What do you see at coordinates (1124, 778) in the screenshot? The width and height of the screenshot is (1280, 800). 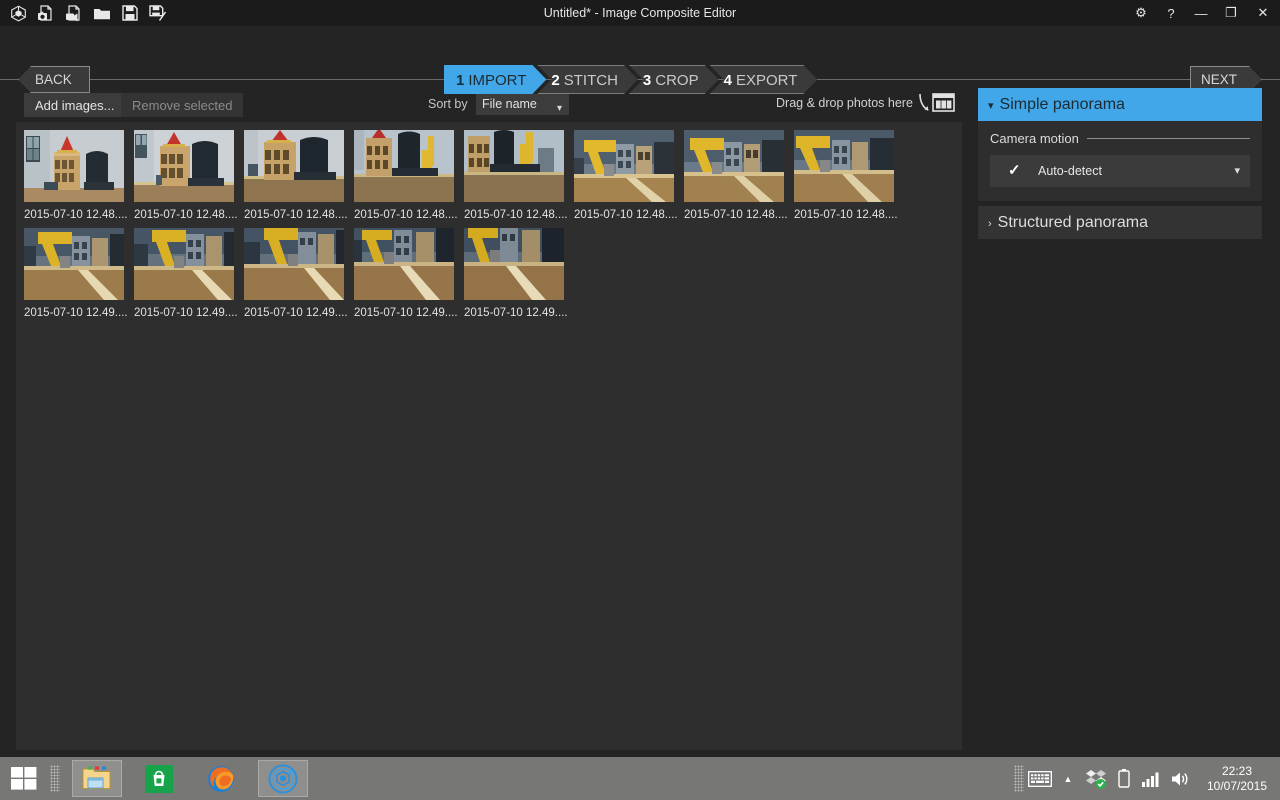 I see `battery-icon` at bounding box center [1124, 778].